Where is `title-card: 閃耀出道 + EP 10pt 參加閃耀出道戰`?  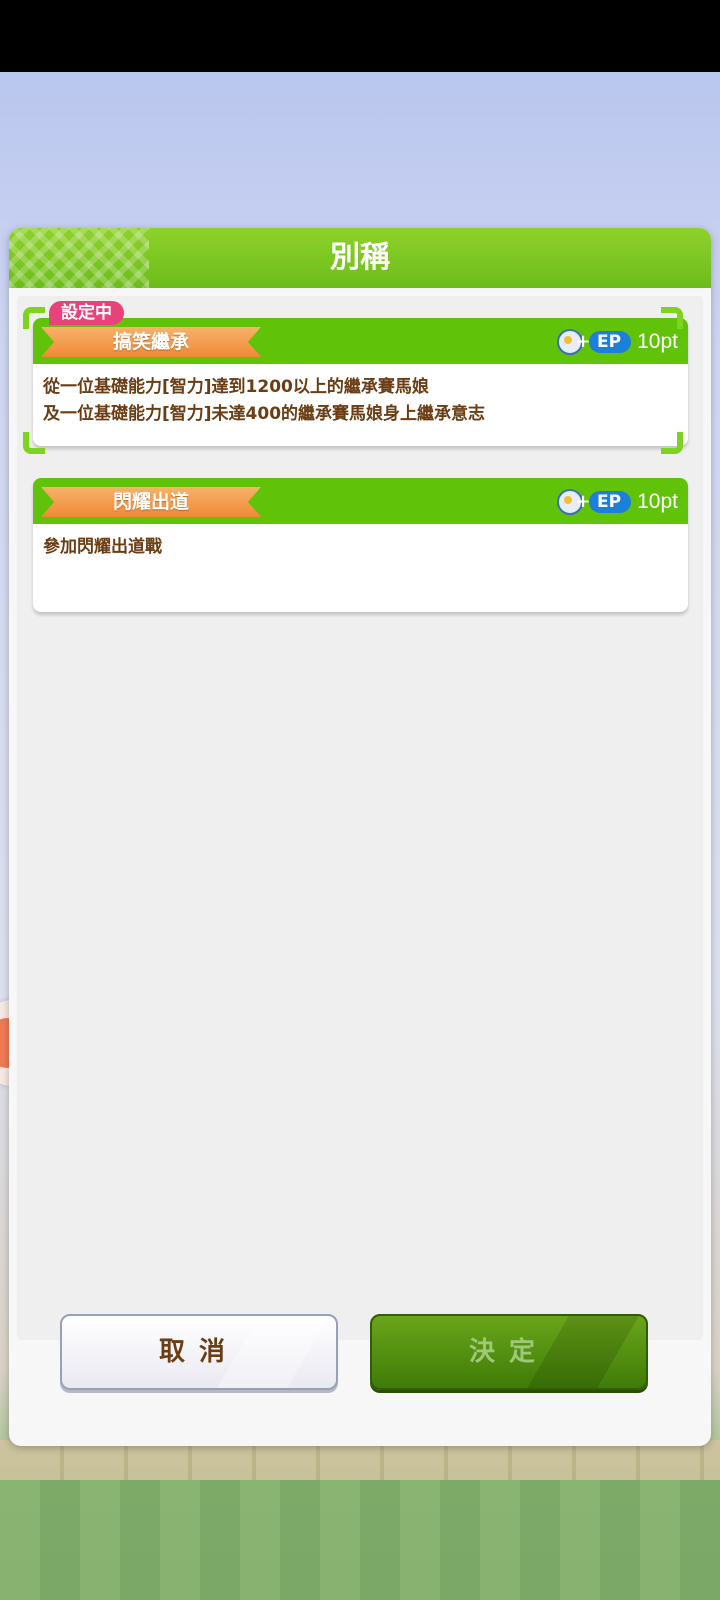 title-card: 閃耀出道 + EP 10pt 參加閃耀出道戰 is located at coordinates (360, 545).